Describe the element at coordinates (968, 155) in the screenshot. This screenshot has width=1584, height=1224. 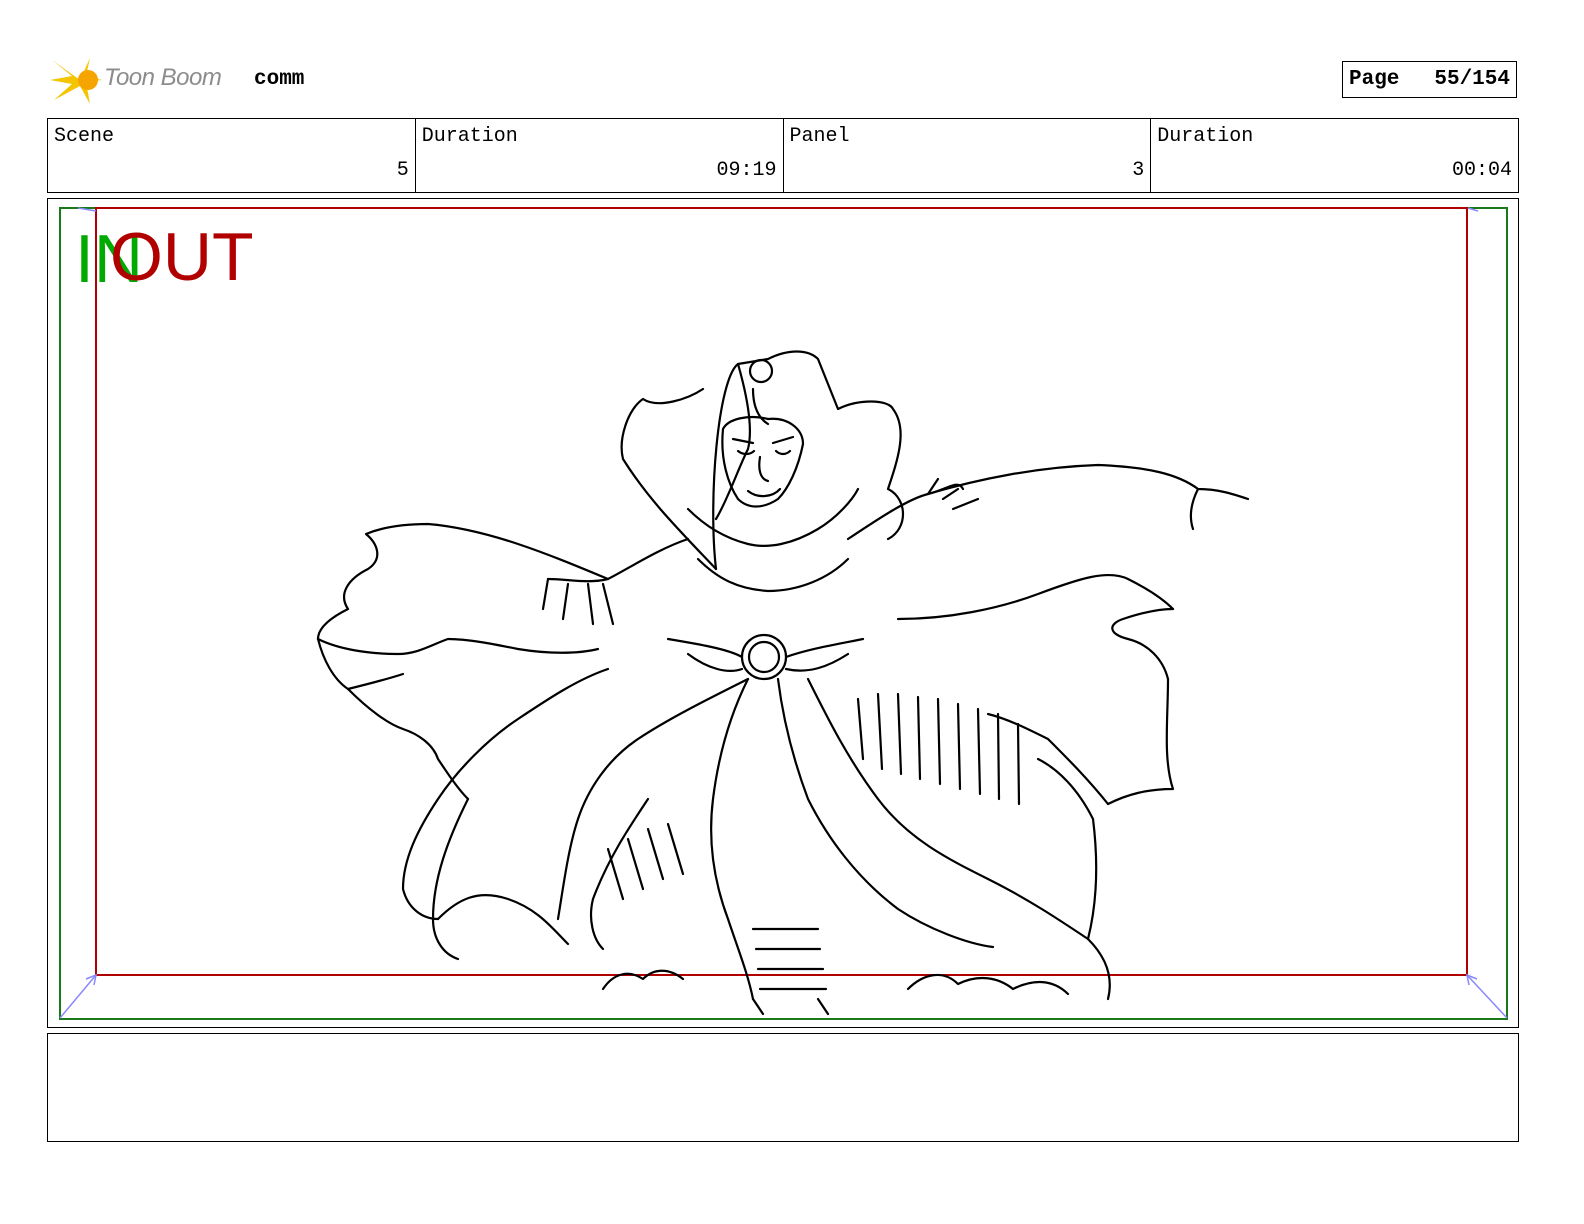
I see `panel-cell: Panel 3` at that location.